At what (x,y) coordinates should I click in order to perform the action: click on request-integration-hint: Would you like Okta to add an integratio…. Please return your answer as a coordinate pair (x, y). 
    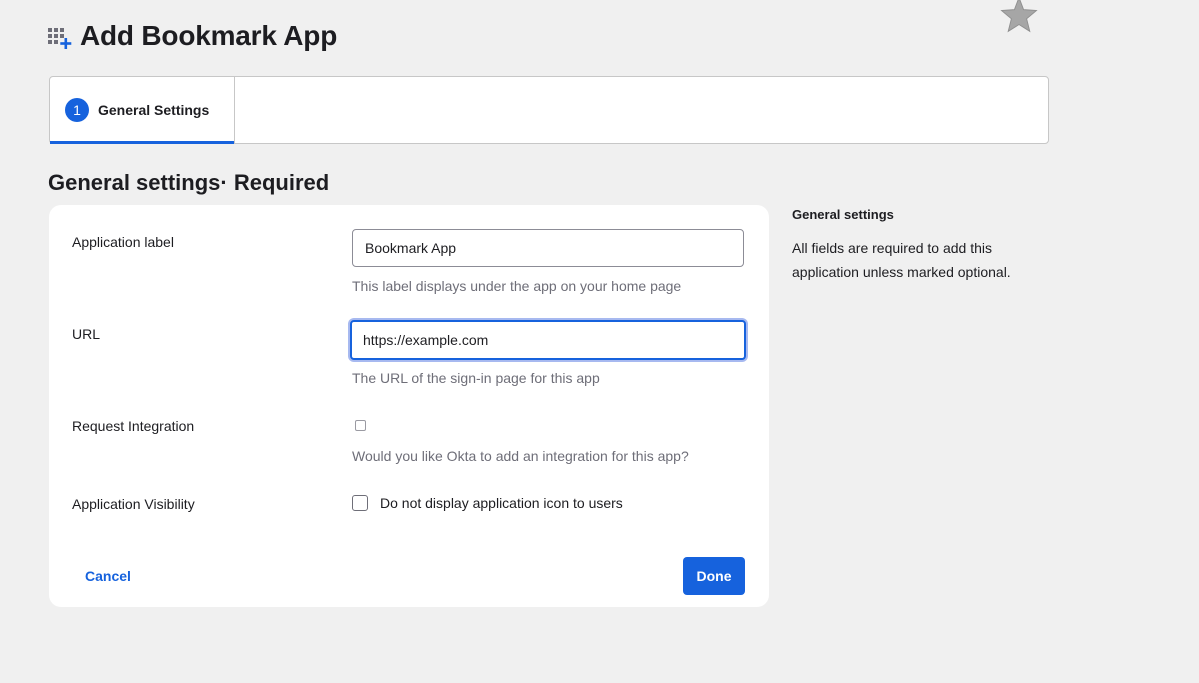
    Looking at the image, I should click on (520, 456).